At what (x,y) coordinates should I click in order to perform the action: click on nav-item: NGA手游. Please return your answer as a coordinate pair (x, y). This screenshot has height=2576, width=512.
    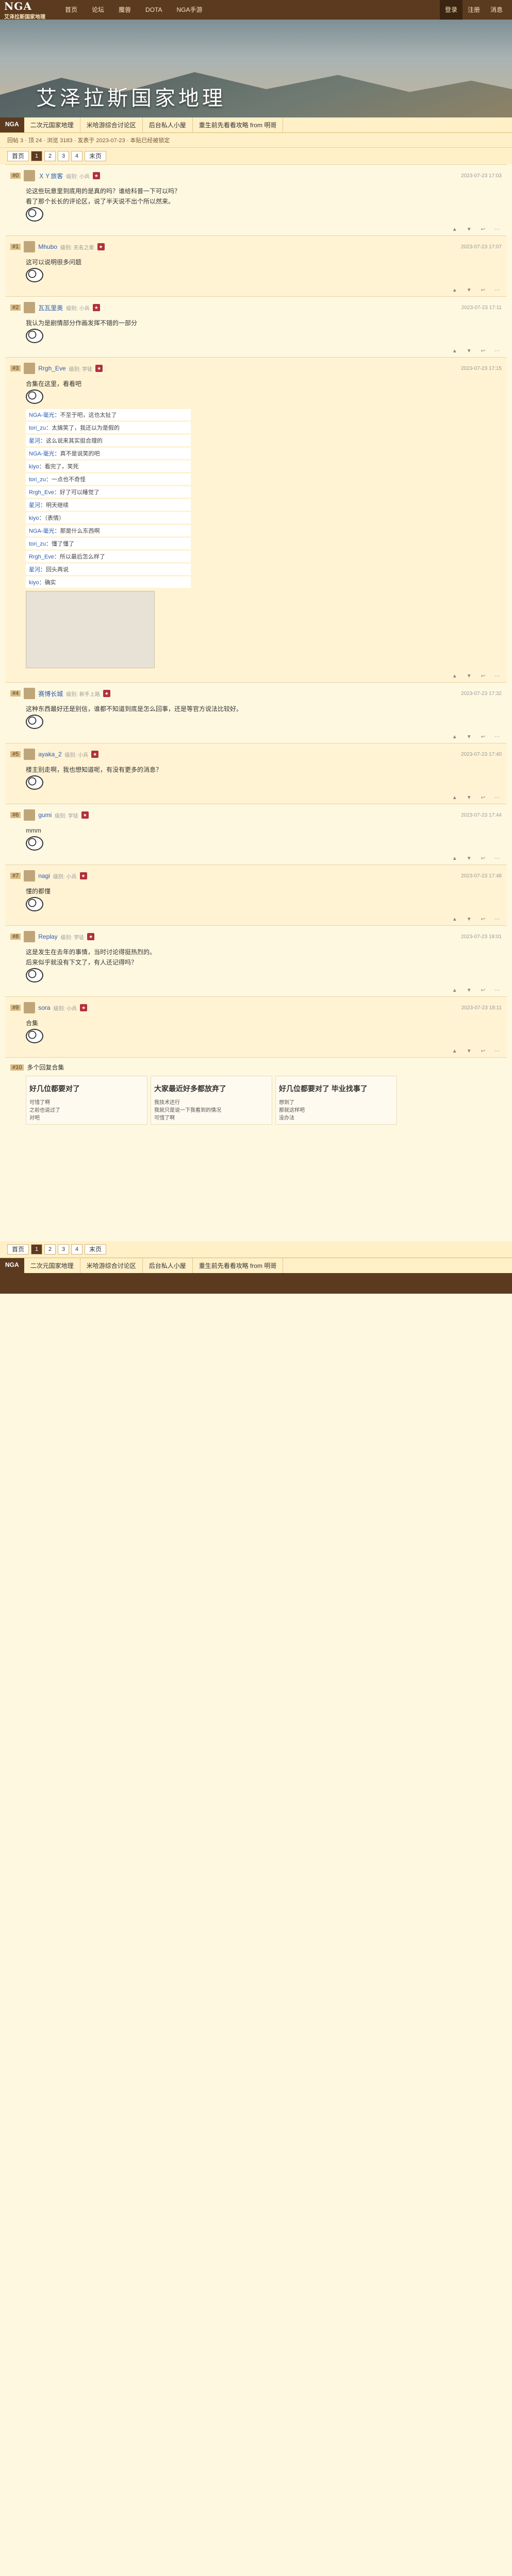
    Looking at the image, I should click on (190, 10).